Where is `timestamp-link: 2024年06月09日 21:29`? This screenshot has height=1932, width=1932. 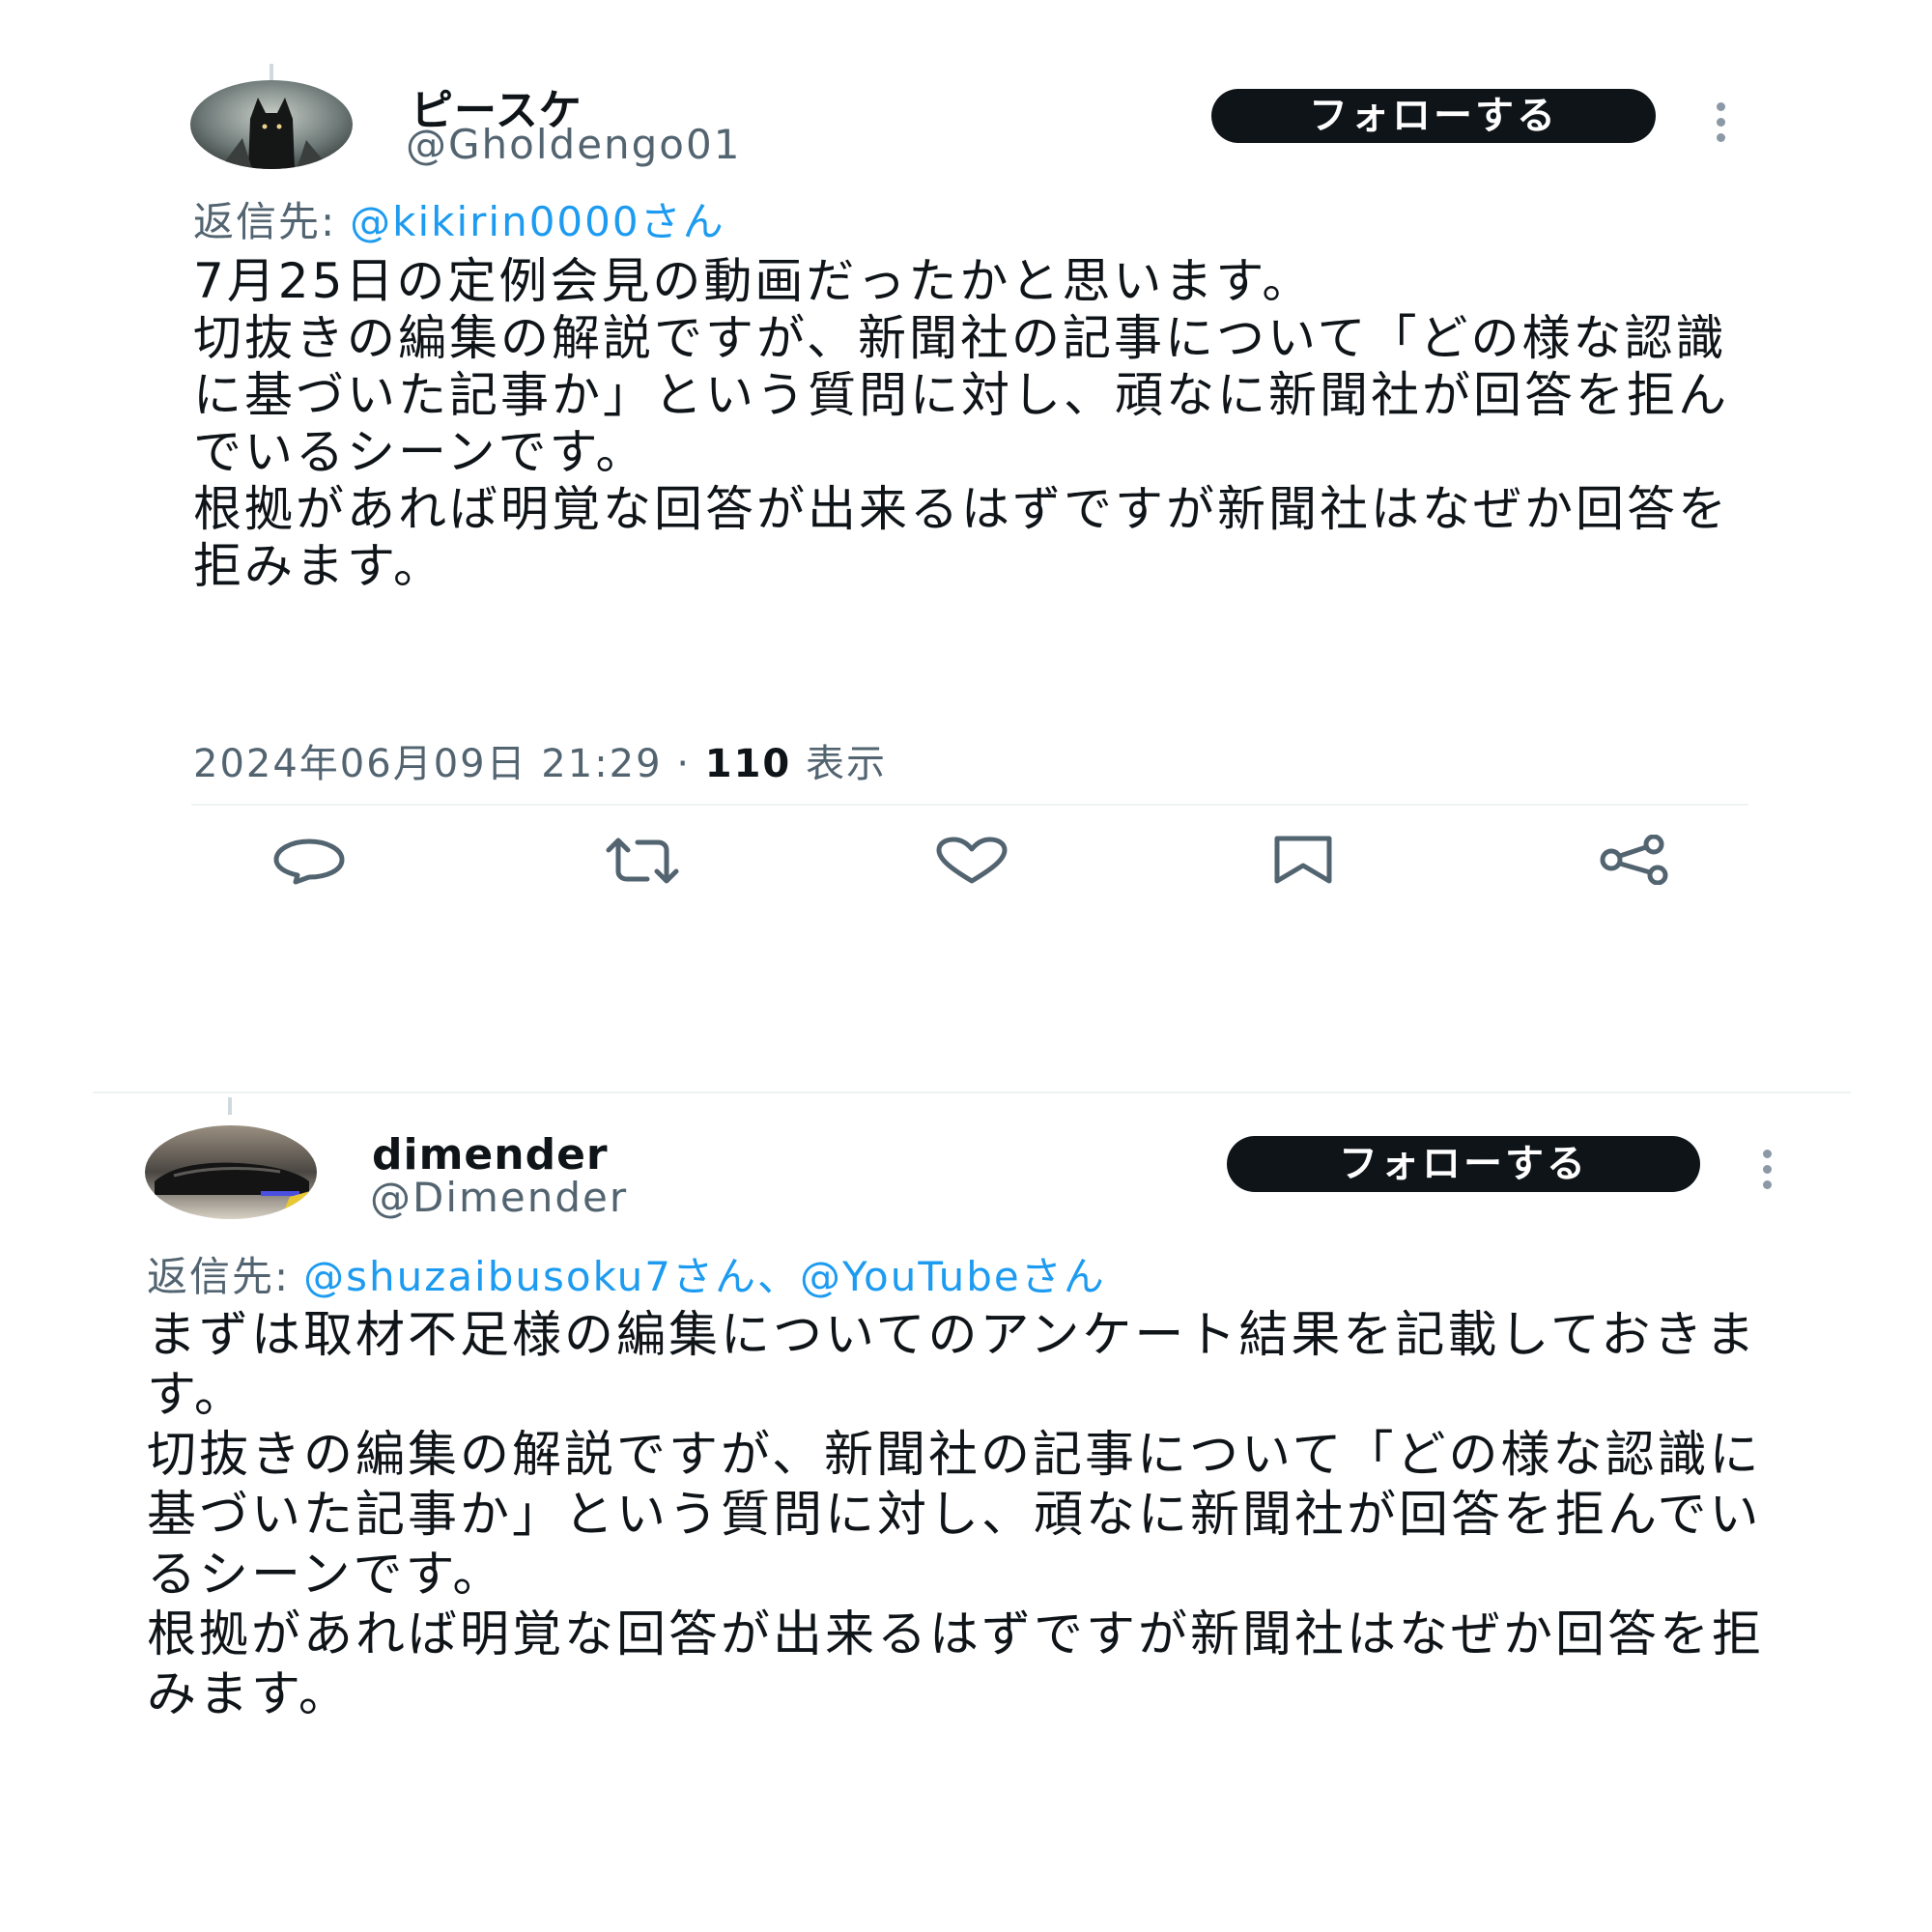 timestamp-link: 2024年06月09日 21:29 is located at coordinates (428, 764).